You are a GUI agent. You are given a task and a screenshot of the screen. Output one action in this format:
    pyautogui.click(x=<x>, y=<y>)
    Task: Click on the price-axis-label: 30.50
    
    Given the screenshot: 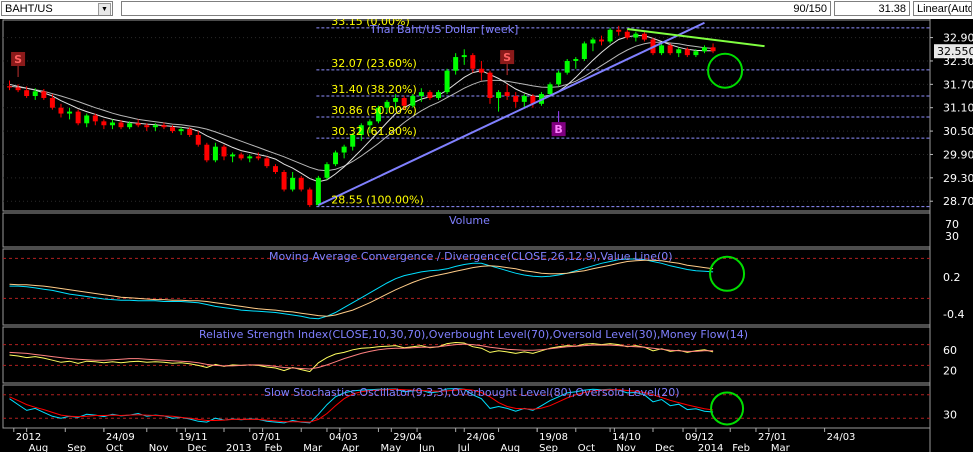 What is the action you would take?
    pyautogui.click(x=958, y=131)
    